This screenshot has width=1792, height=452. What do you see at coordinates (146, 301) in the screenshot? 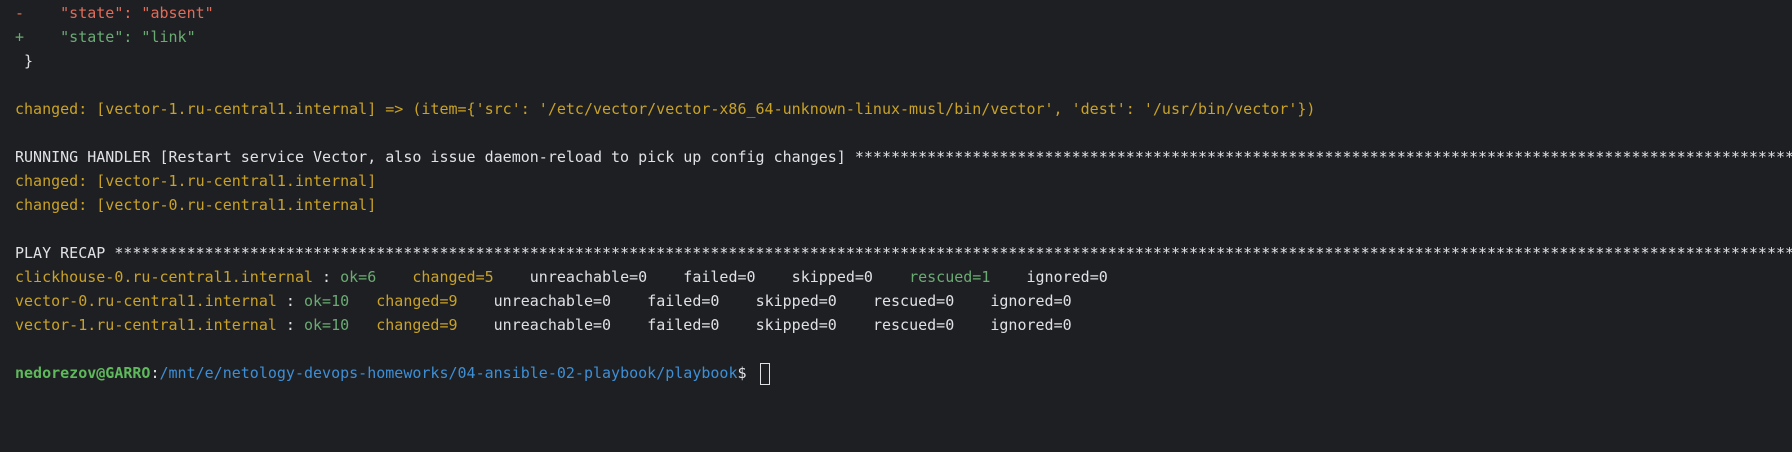
I see `recap-host: vector-0.ru-central1.internal` at bounding box center [146, 301].